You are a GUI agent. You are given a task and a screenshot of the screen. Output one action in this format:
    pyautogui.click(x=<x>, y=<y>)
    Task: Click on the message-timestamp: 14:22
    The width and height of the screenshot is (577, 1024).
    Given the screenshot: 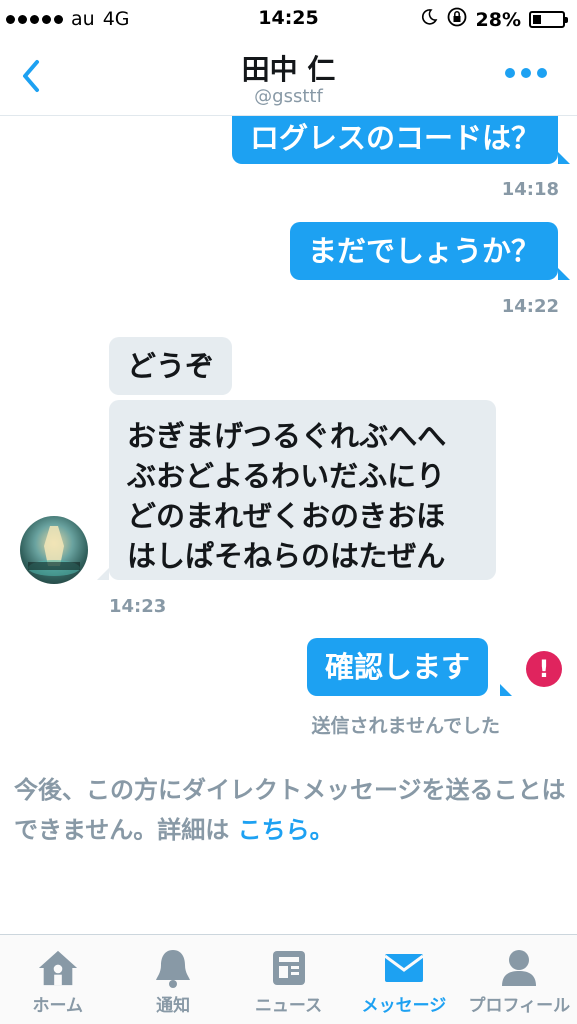 What is the action you would take?
    pyautogui.click(x=530, y=306)
    